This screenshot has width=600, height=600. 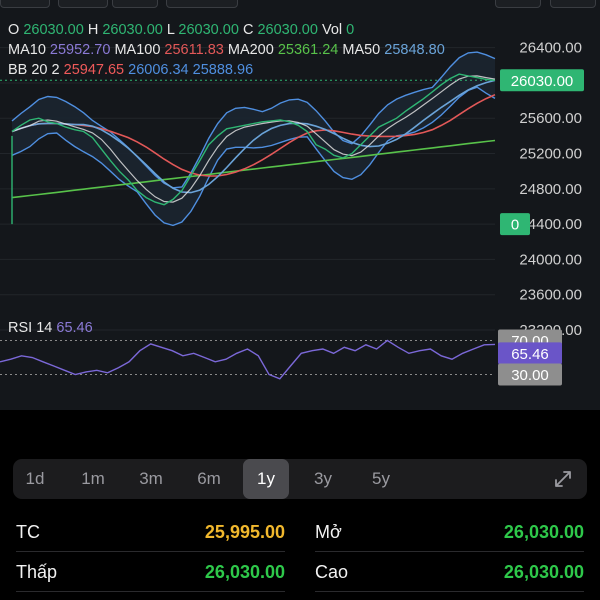 What do you see at coordinates (515, 225) in the screenshot?
I see `vol-badge-text: 0` at bounding box center [515, 225].